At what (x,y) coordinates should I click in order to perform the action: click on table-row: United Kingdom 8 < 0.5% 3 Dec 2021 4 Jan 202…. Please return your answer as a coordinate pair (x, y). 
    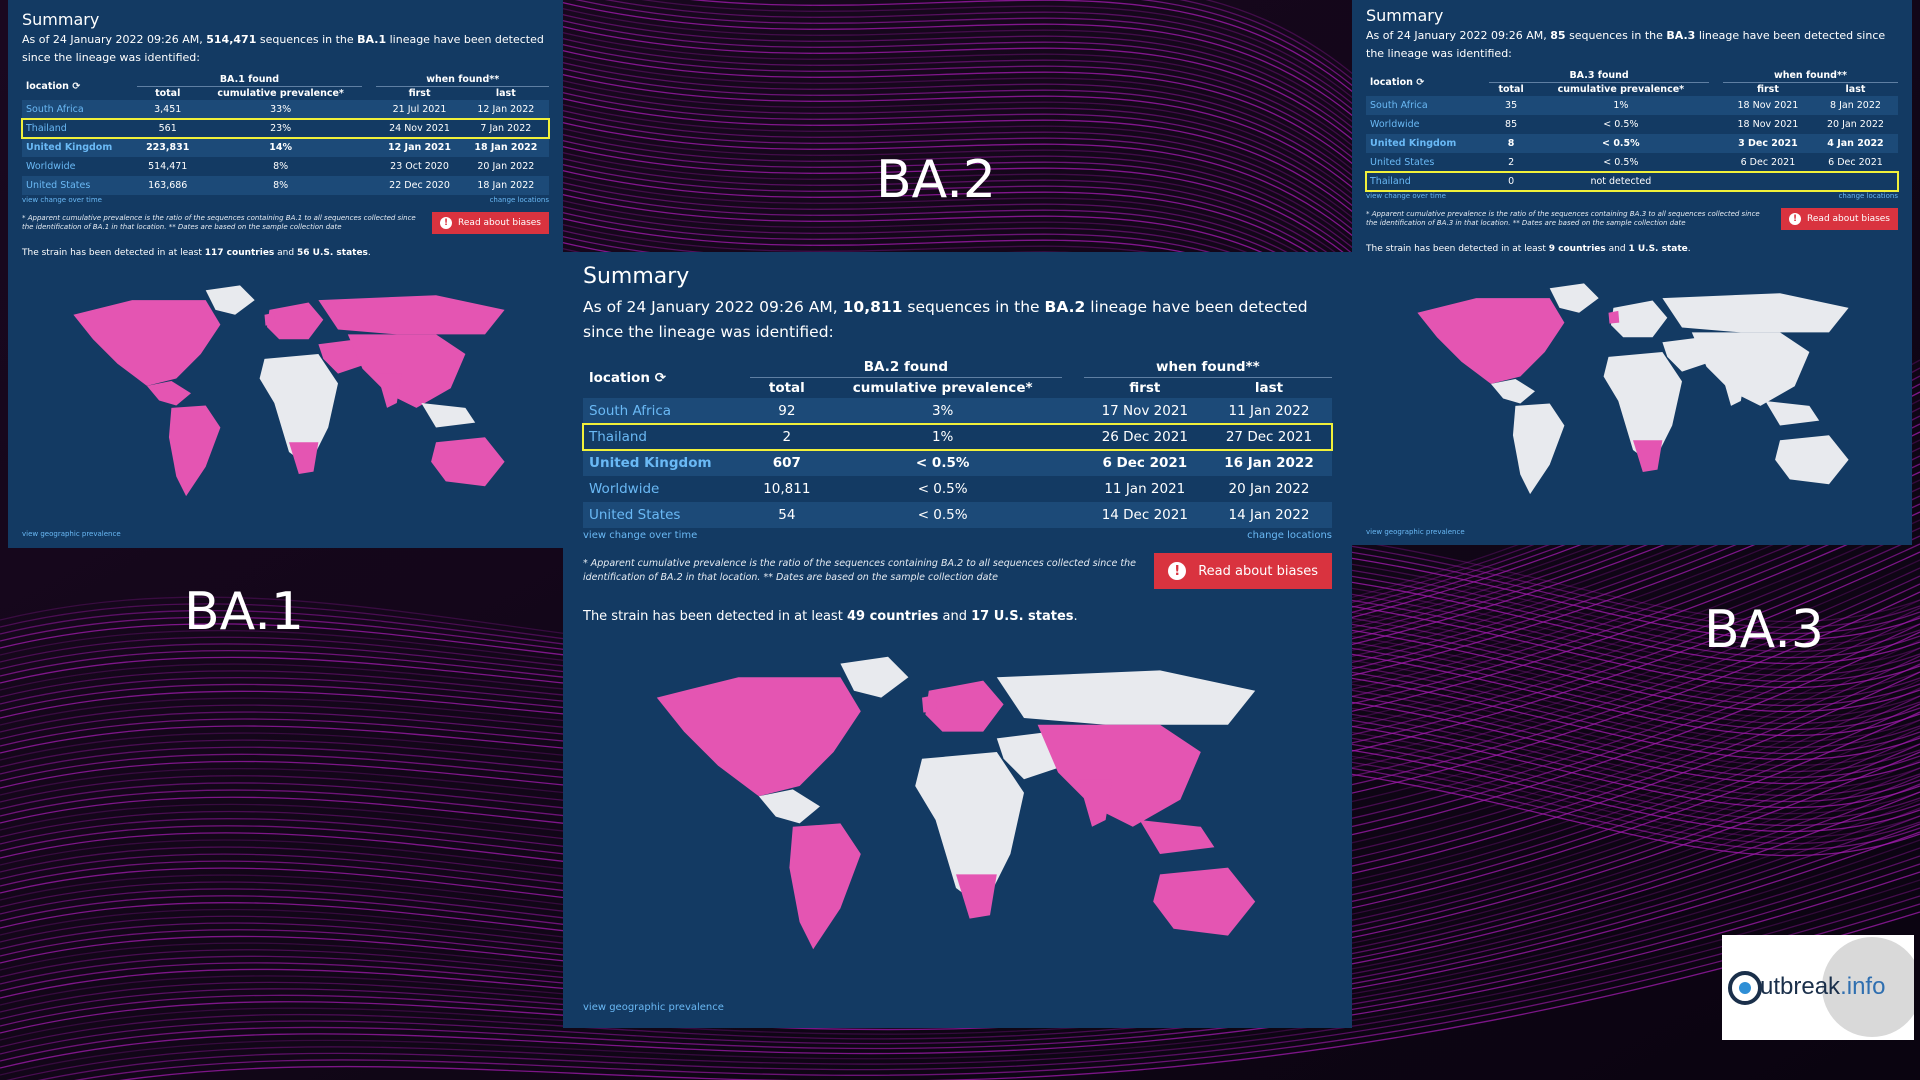
    Looking at the image, I should click on (1632, 143).